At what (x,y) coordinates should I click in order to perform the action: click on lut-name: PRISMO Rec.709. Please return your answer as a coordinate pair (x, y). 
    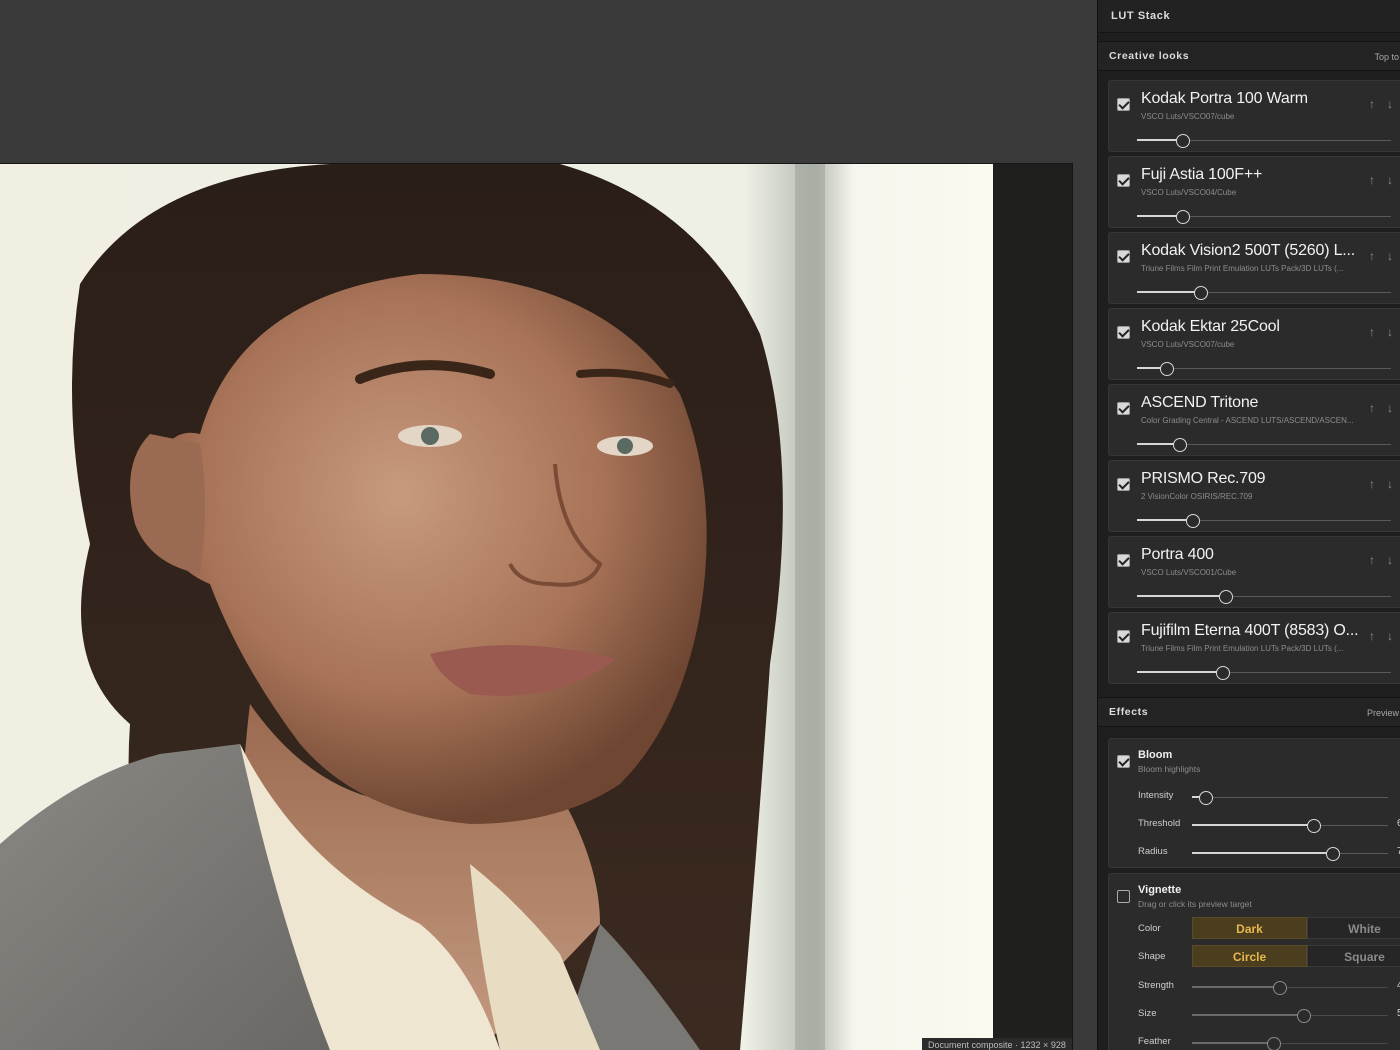
    Looking at the image, I should click on (1203, 478).